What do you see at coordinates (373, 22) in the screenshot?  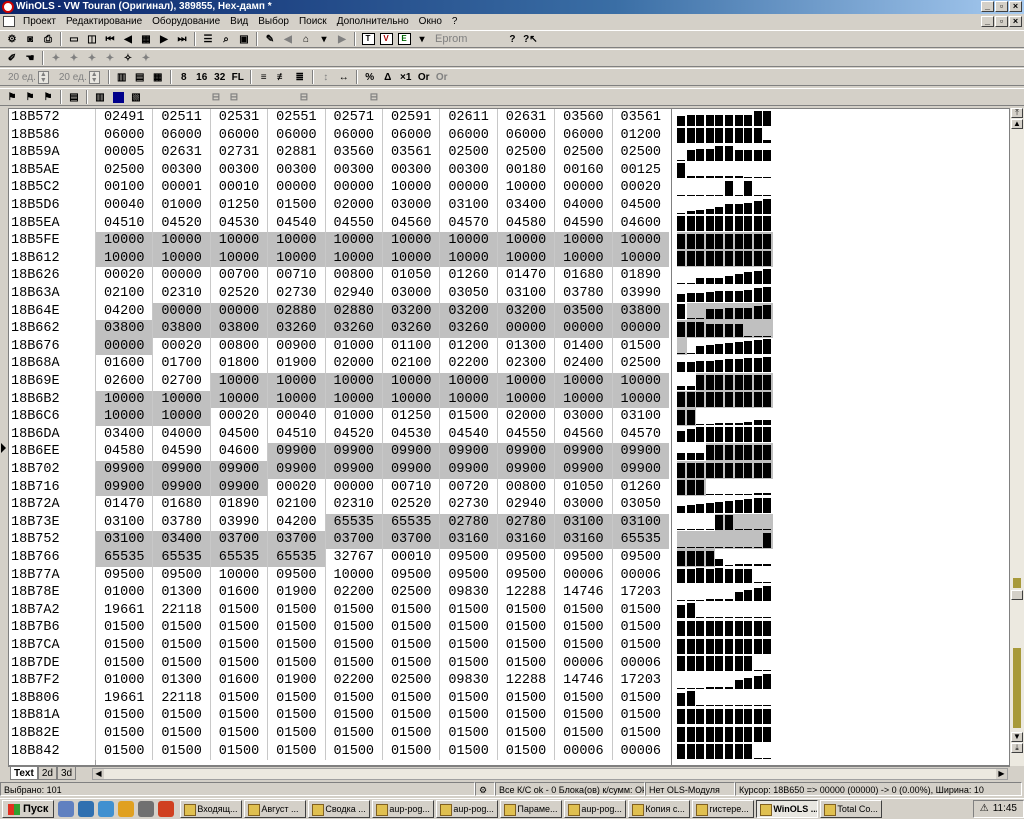 I see `menu-extras: Дополнительно` at bounding box center [373, 22].